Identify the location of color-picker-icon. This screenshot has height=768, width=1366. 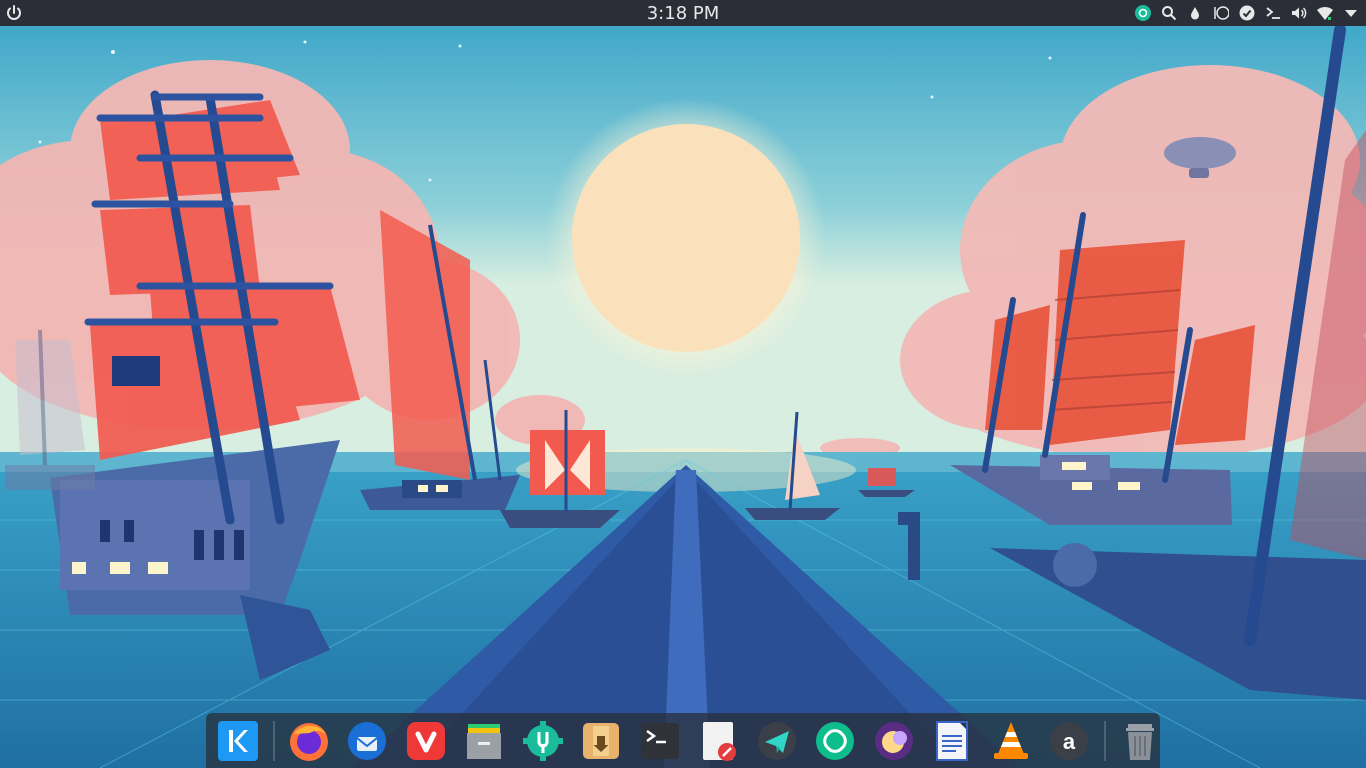
(1195, 13).